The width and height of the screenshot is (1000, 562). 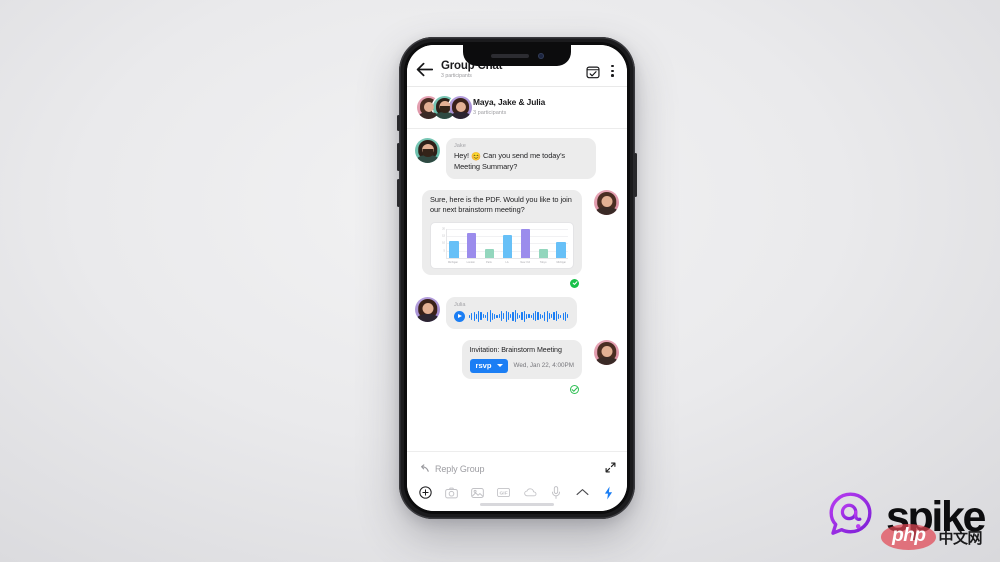 What do you see at coordinates (451, 492) in the screenshot?
I see `camera-icon` at bounding box center [451, 492].